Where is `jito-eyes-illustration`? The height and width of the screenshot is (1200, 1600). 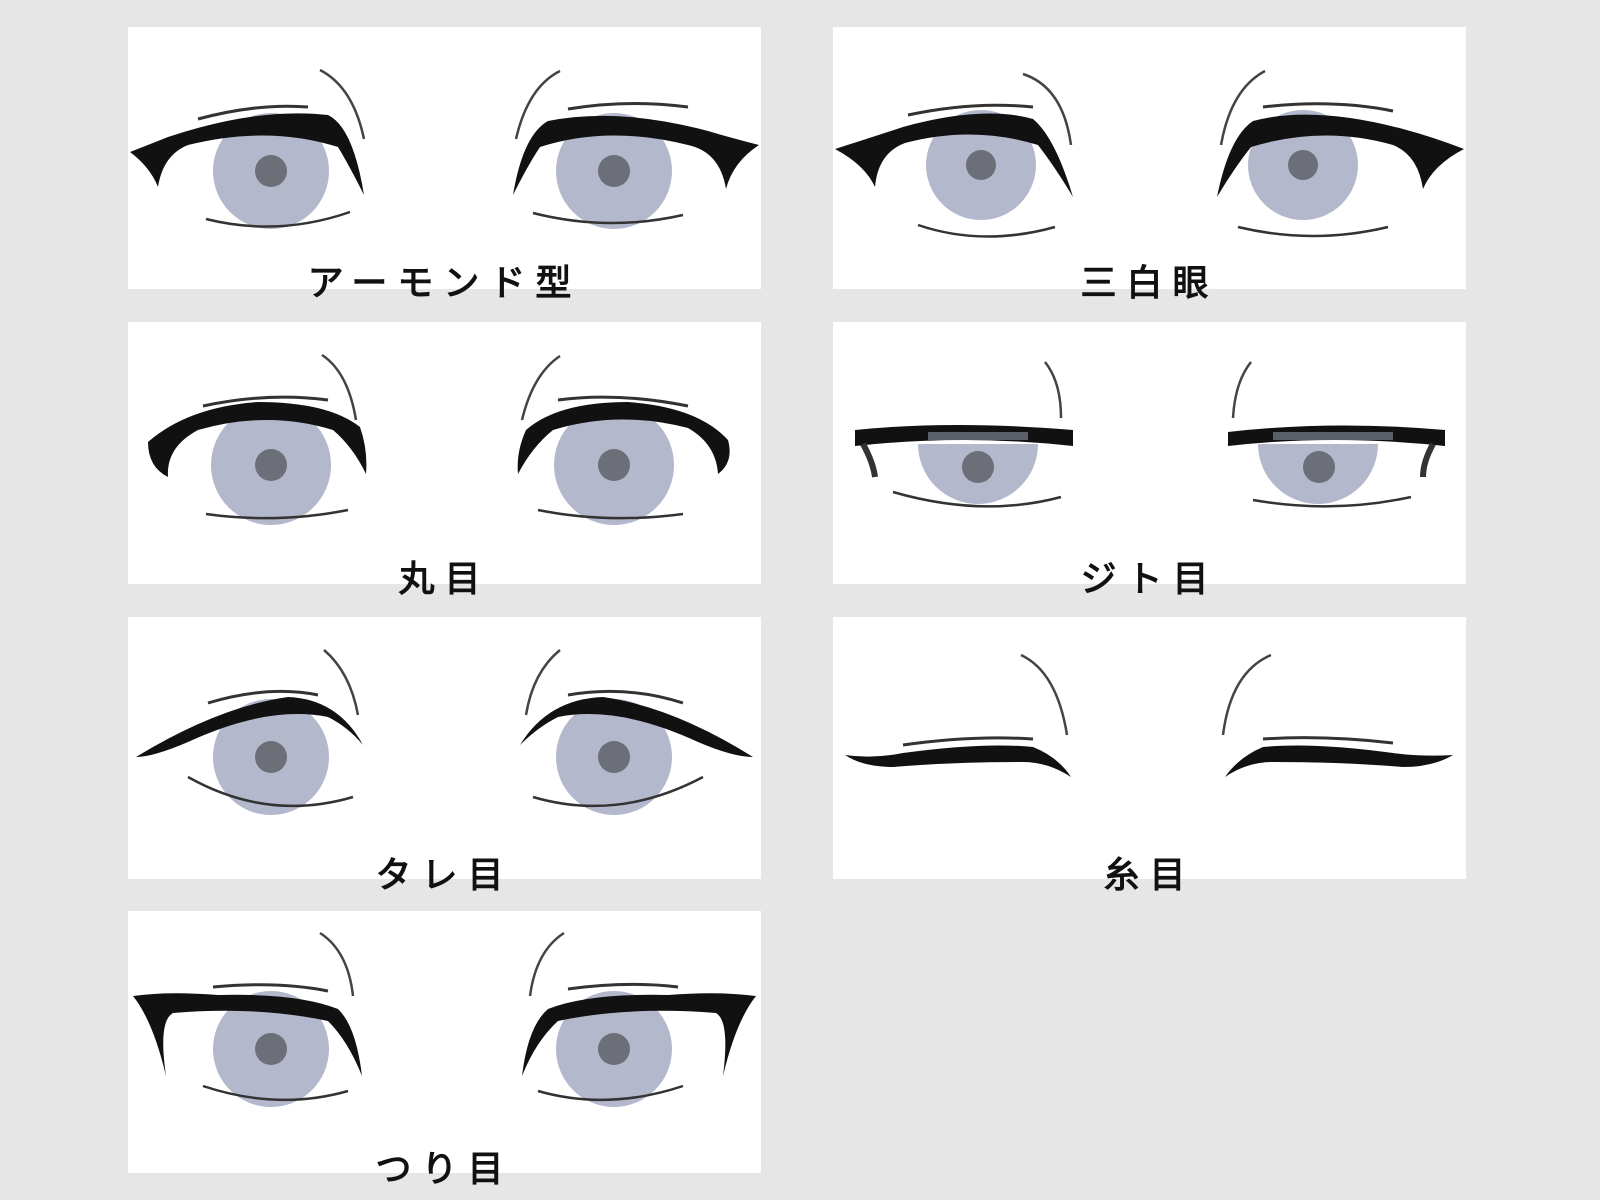 jito-eyes-illustration is located at coordinates (1150, 434).